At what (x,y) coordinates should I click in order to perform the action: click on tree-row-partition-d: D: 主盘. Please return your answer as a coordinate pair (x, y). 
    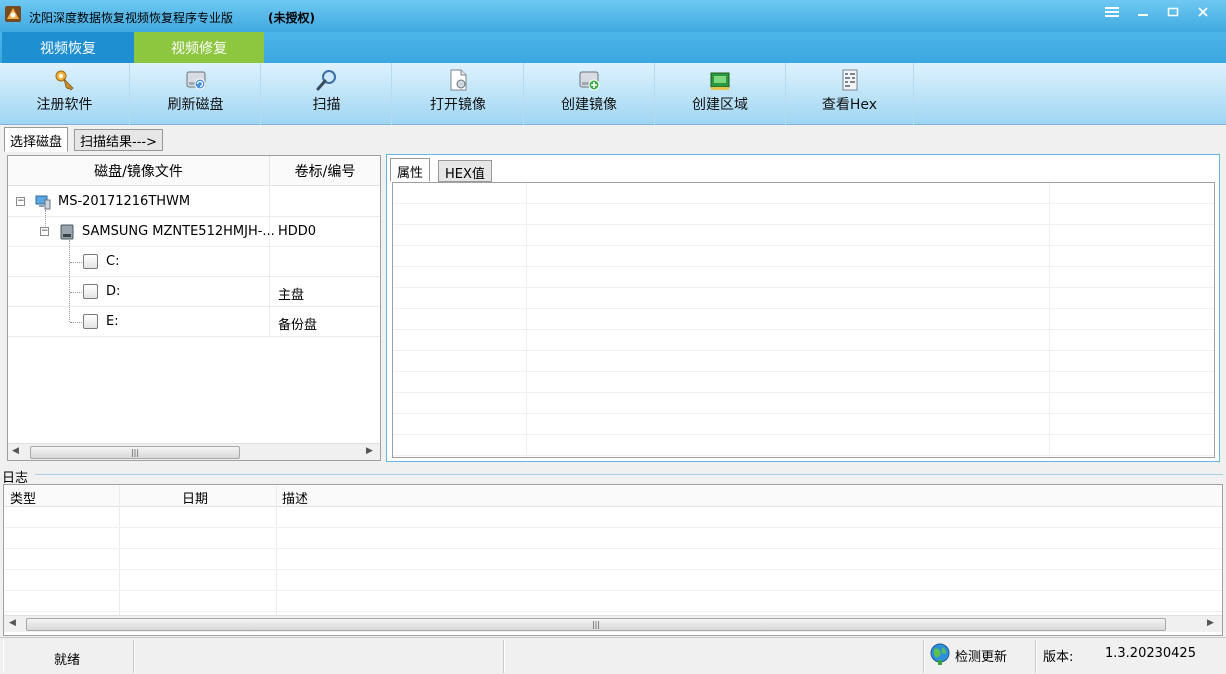
    Looking at the image, I should click on (194, 292).